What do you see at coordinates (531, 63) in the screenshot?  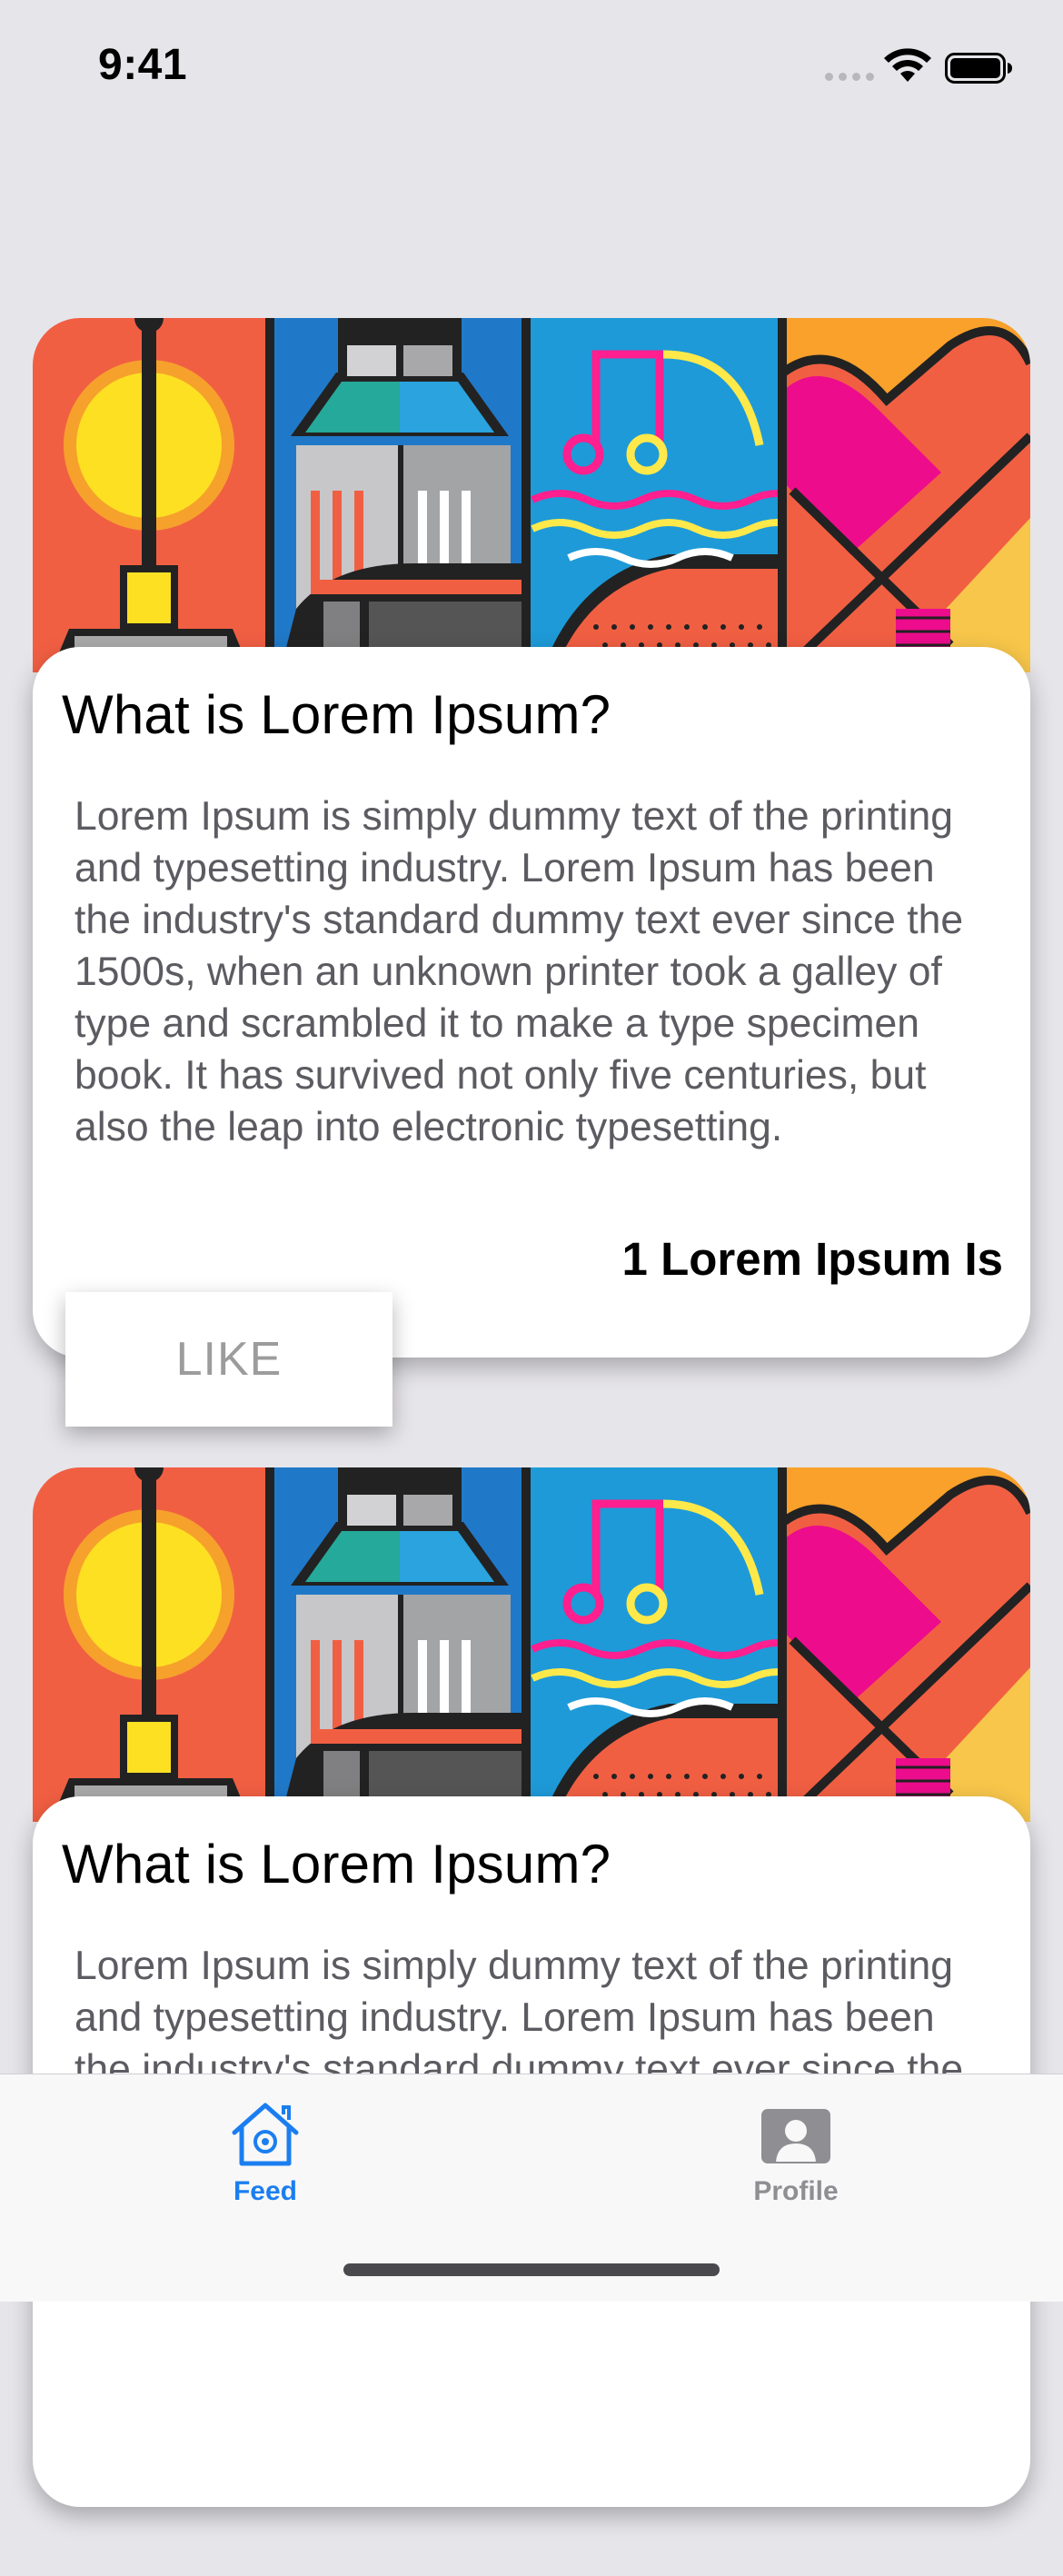 I see `status-bar: 9:41` at bounding box center [531, 63].